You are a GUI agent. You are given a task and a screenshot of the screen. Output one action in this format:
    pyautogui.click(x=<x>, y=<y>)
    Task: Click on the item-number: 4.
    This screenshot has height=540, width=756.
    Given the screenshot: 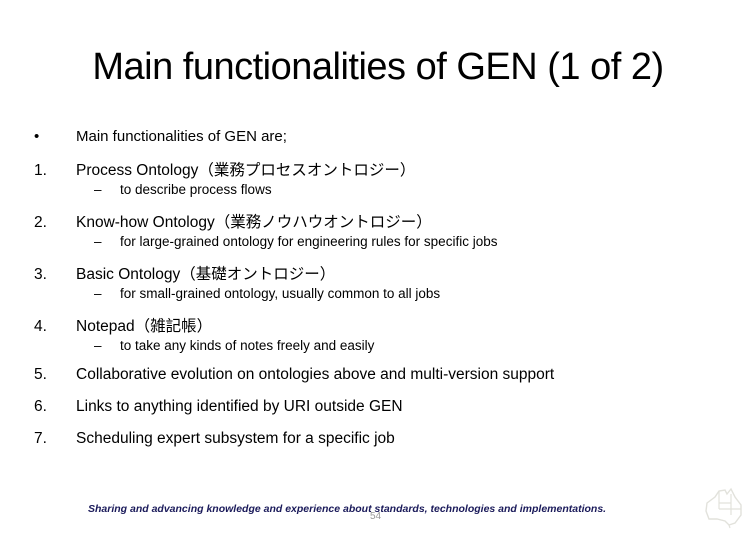 What is the action you would take?
    pyautogui.click(x=40, y=326)
    